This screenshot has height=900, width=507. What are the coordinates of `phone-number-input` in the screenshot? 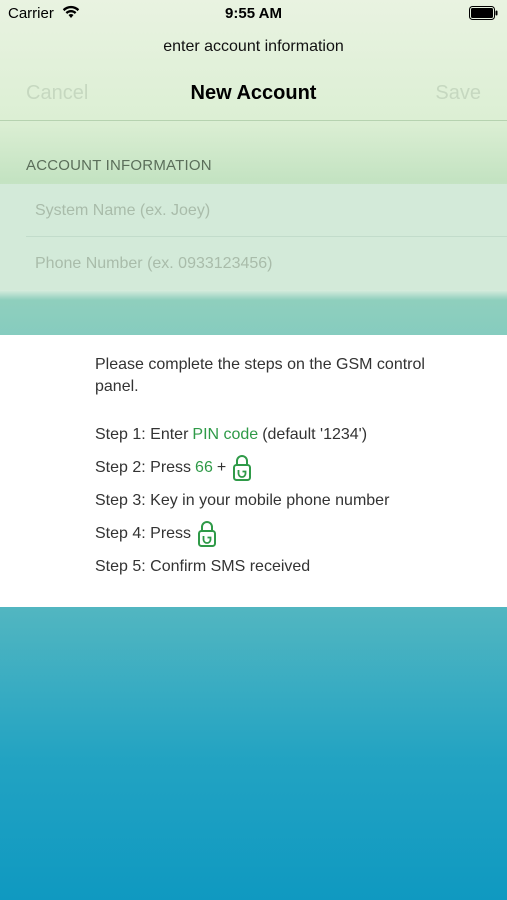 It's located at (253, 263).